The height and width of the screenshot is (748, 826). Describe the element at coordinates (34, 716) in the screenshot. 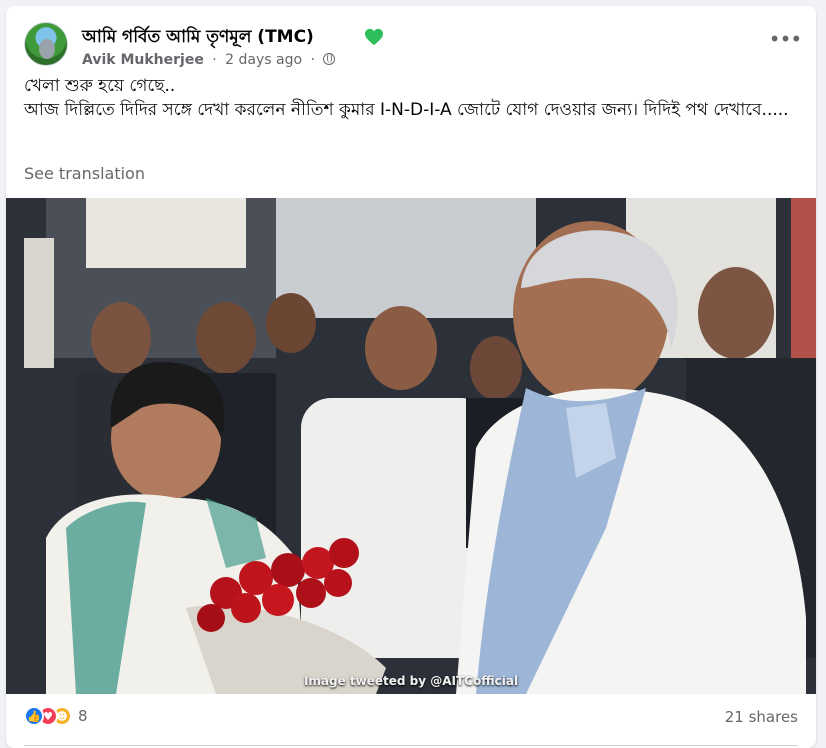

I see `like-icon: 👍` at that location.